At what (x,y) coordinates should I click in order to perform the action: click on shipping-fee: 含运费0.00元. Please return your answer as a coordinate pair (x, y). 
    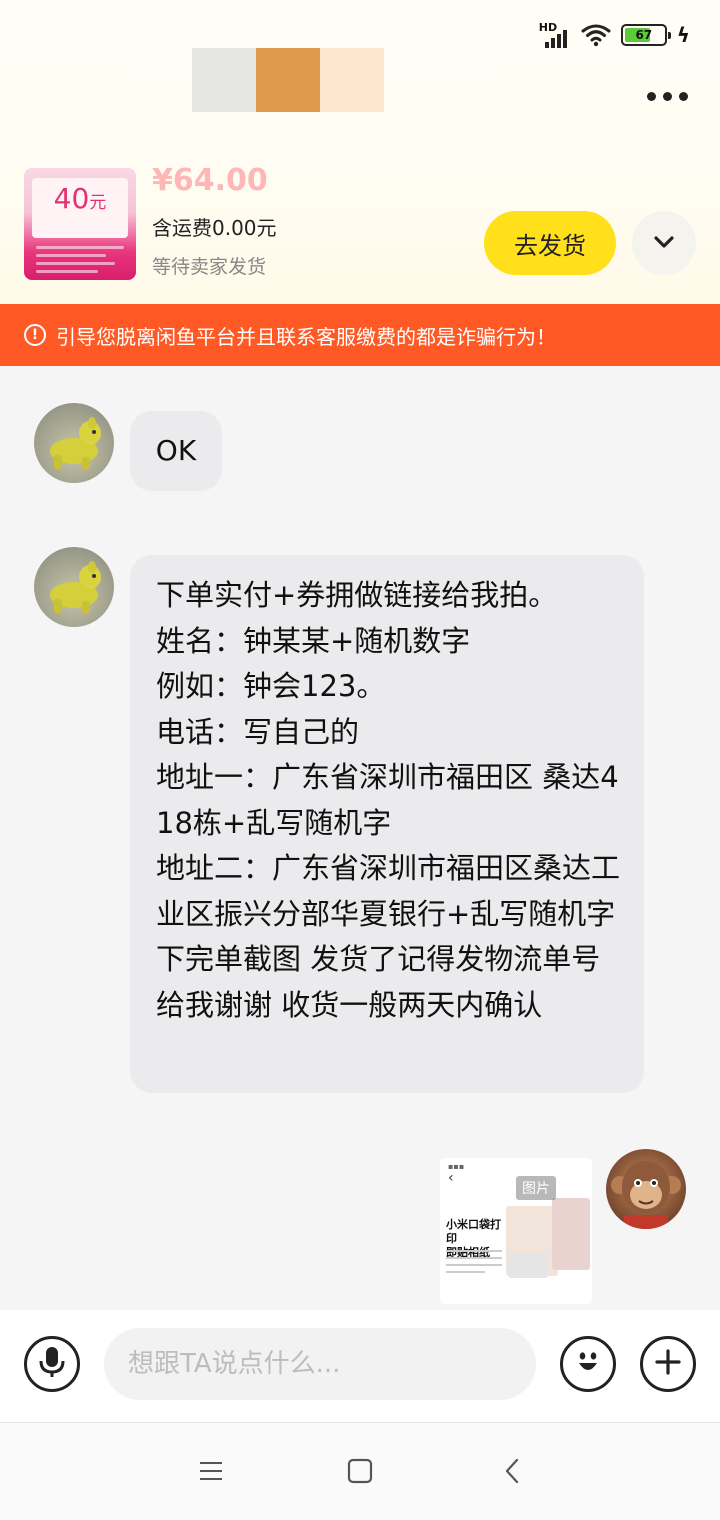
    Looking at the image, I should click on (214, 228).